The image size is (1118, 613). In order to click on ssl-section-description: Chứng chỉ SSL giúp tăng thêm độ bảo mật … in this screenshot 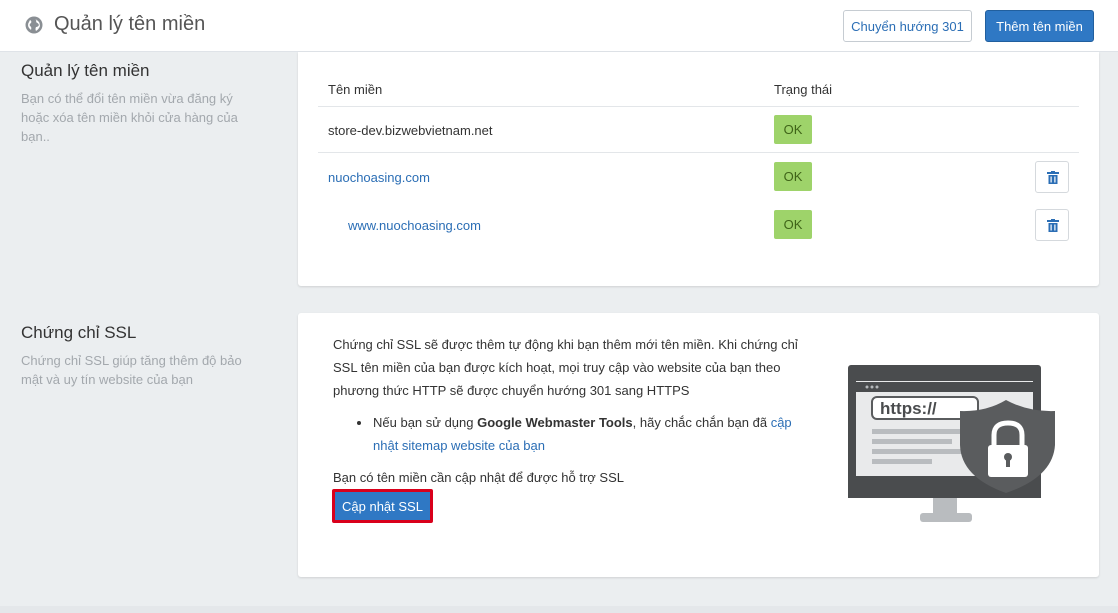, I will do `click(131, 370)`.